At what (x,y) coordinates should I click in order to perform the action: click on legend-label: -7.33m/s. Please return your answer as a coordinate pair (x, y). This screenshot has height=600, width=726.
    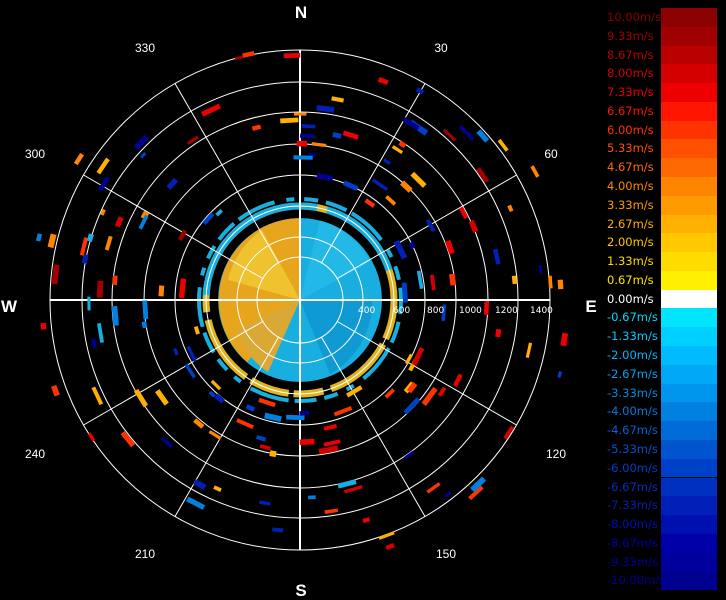
    Looking at the image, I should click on (632, 505).